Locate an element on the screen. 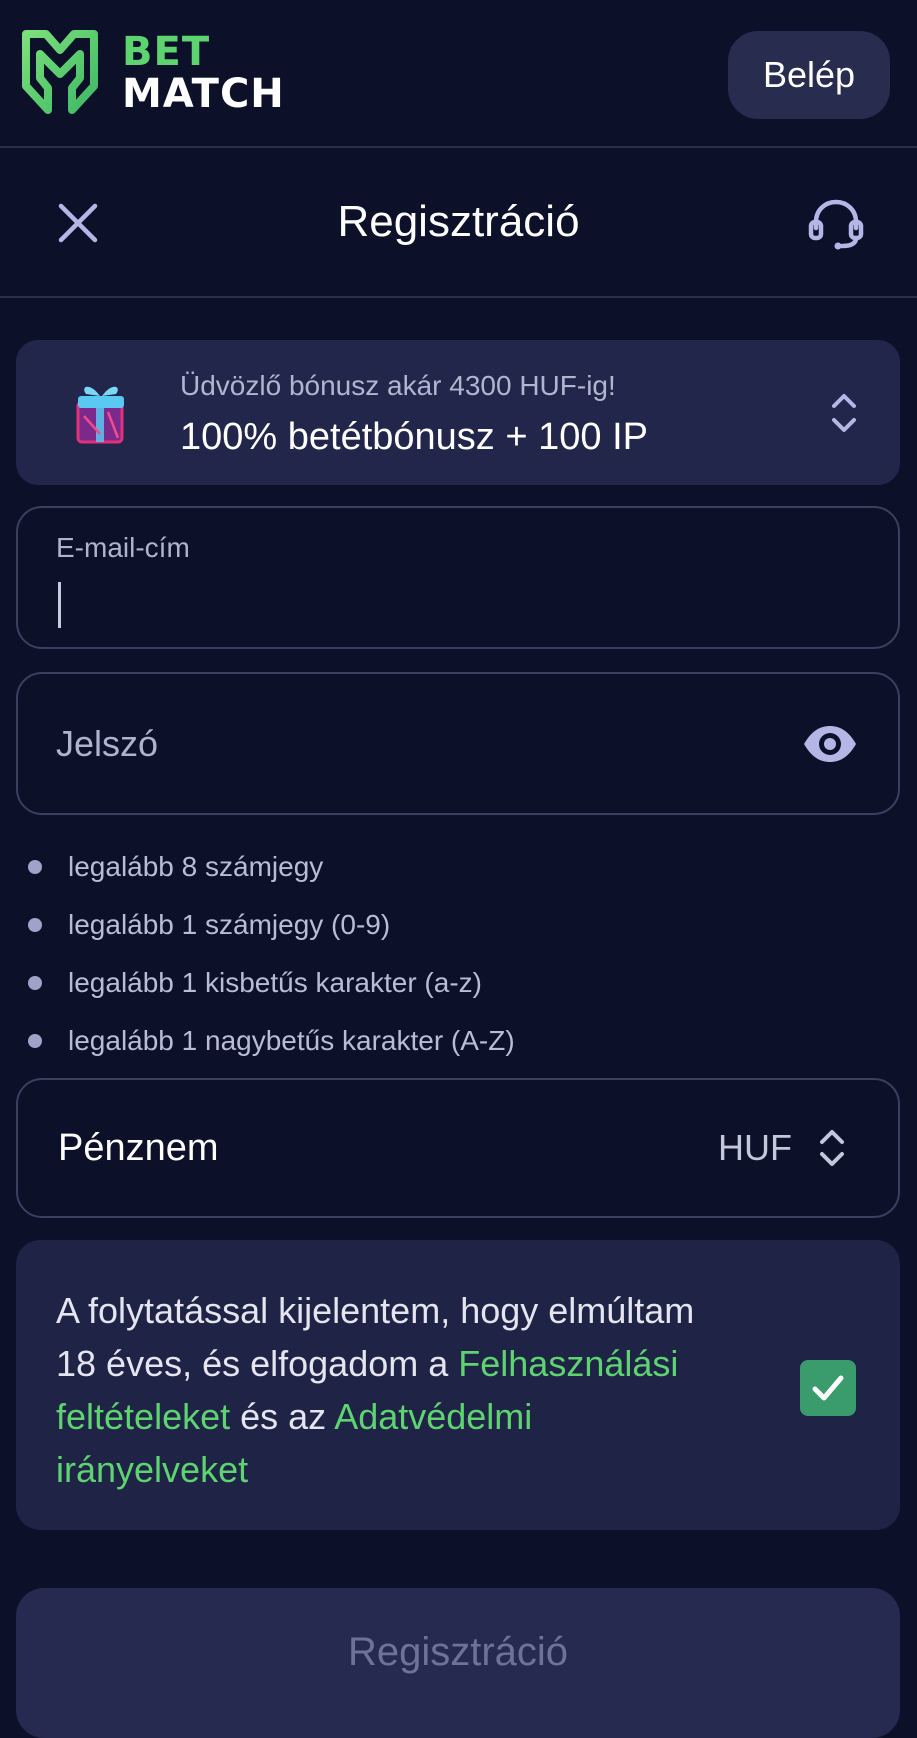  bonus-subtitle: Üdvözlő bónusz akár 4300 HUF-ig! is located at coordinates (398, 385).